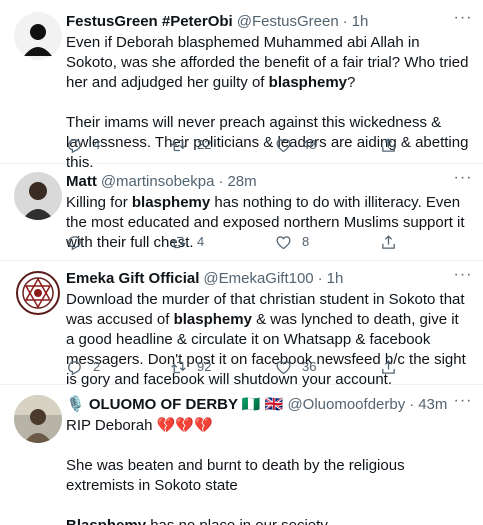  I want to click on reply-count: 2, so click(97, 366).